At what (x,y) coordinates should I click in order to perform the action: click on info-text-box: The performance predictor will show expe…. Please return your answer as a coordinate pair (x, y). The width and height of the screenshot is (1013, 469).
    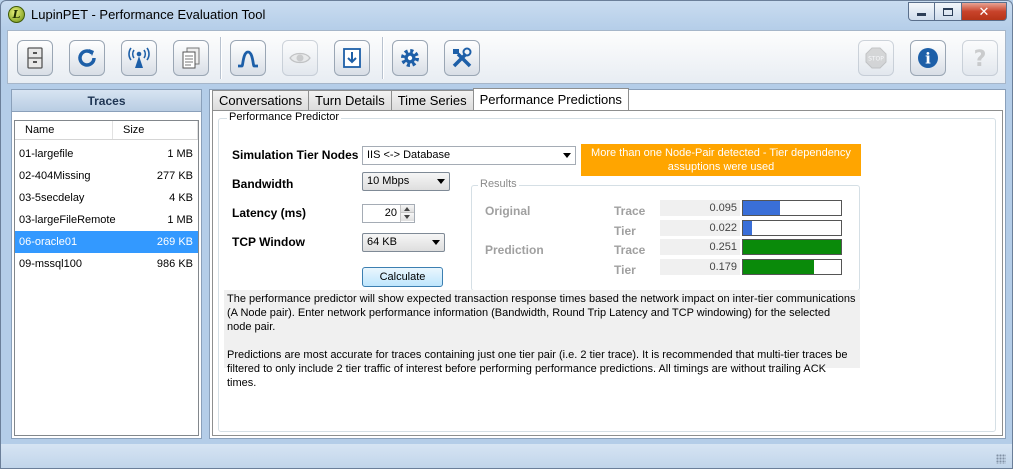
    Looking at the image, I should click on (542, 339).